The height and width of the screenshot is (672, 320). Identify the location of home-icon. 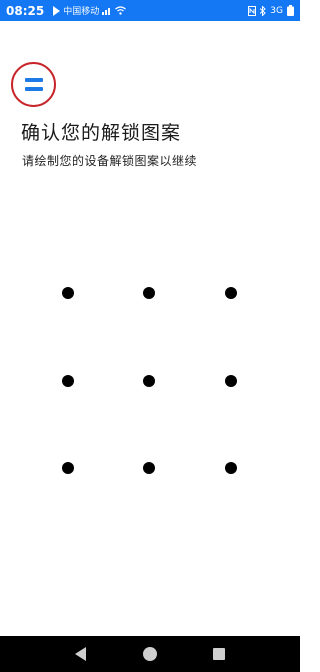
(149, 654).